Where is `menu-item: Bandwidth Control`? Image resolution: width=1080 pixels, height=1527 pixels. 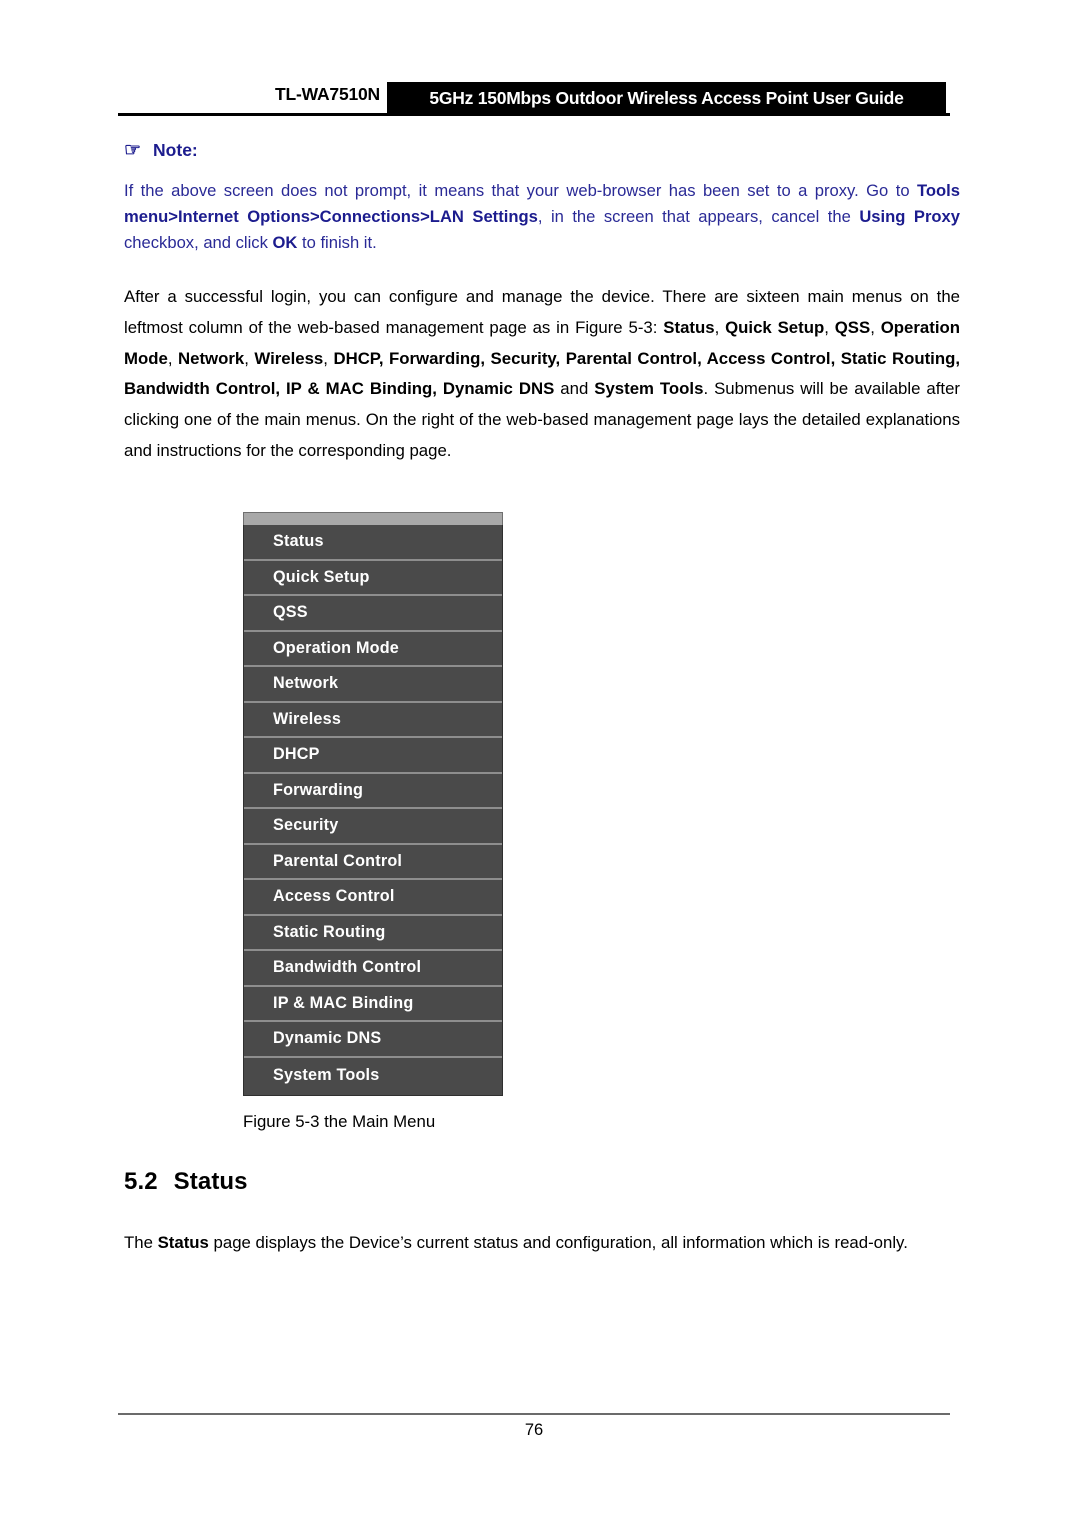 menu-item: Bandwidth Control is located at coordinates (373, 969).